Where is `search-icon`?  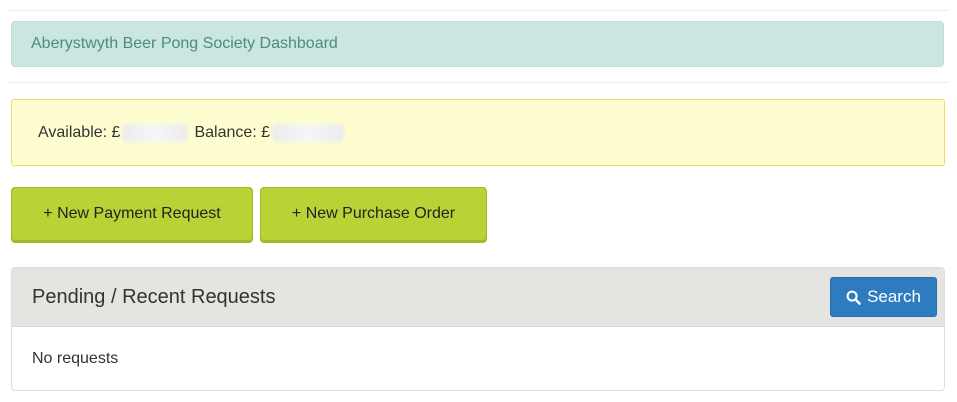
search-icon is located at coordinates (853, 297).